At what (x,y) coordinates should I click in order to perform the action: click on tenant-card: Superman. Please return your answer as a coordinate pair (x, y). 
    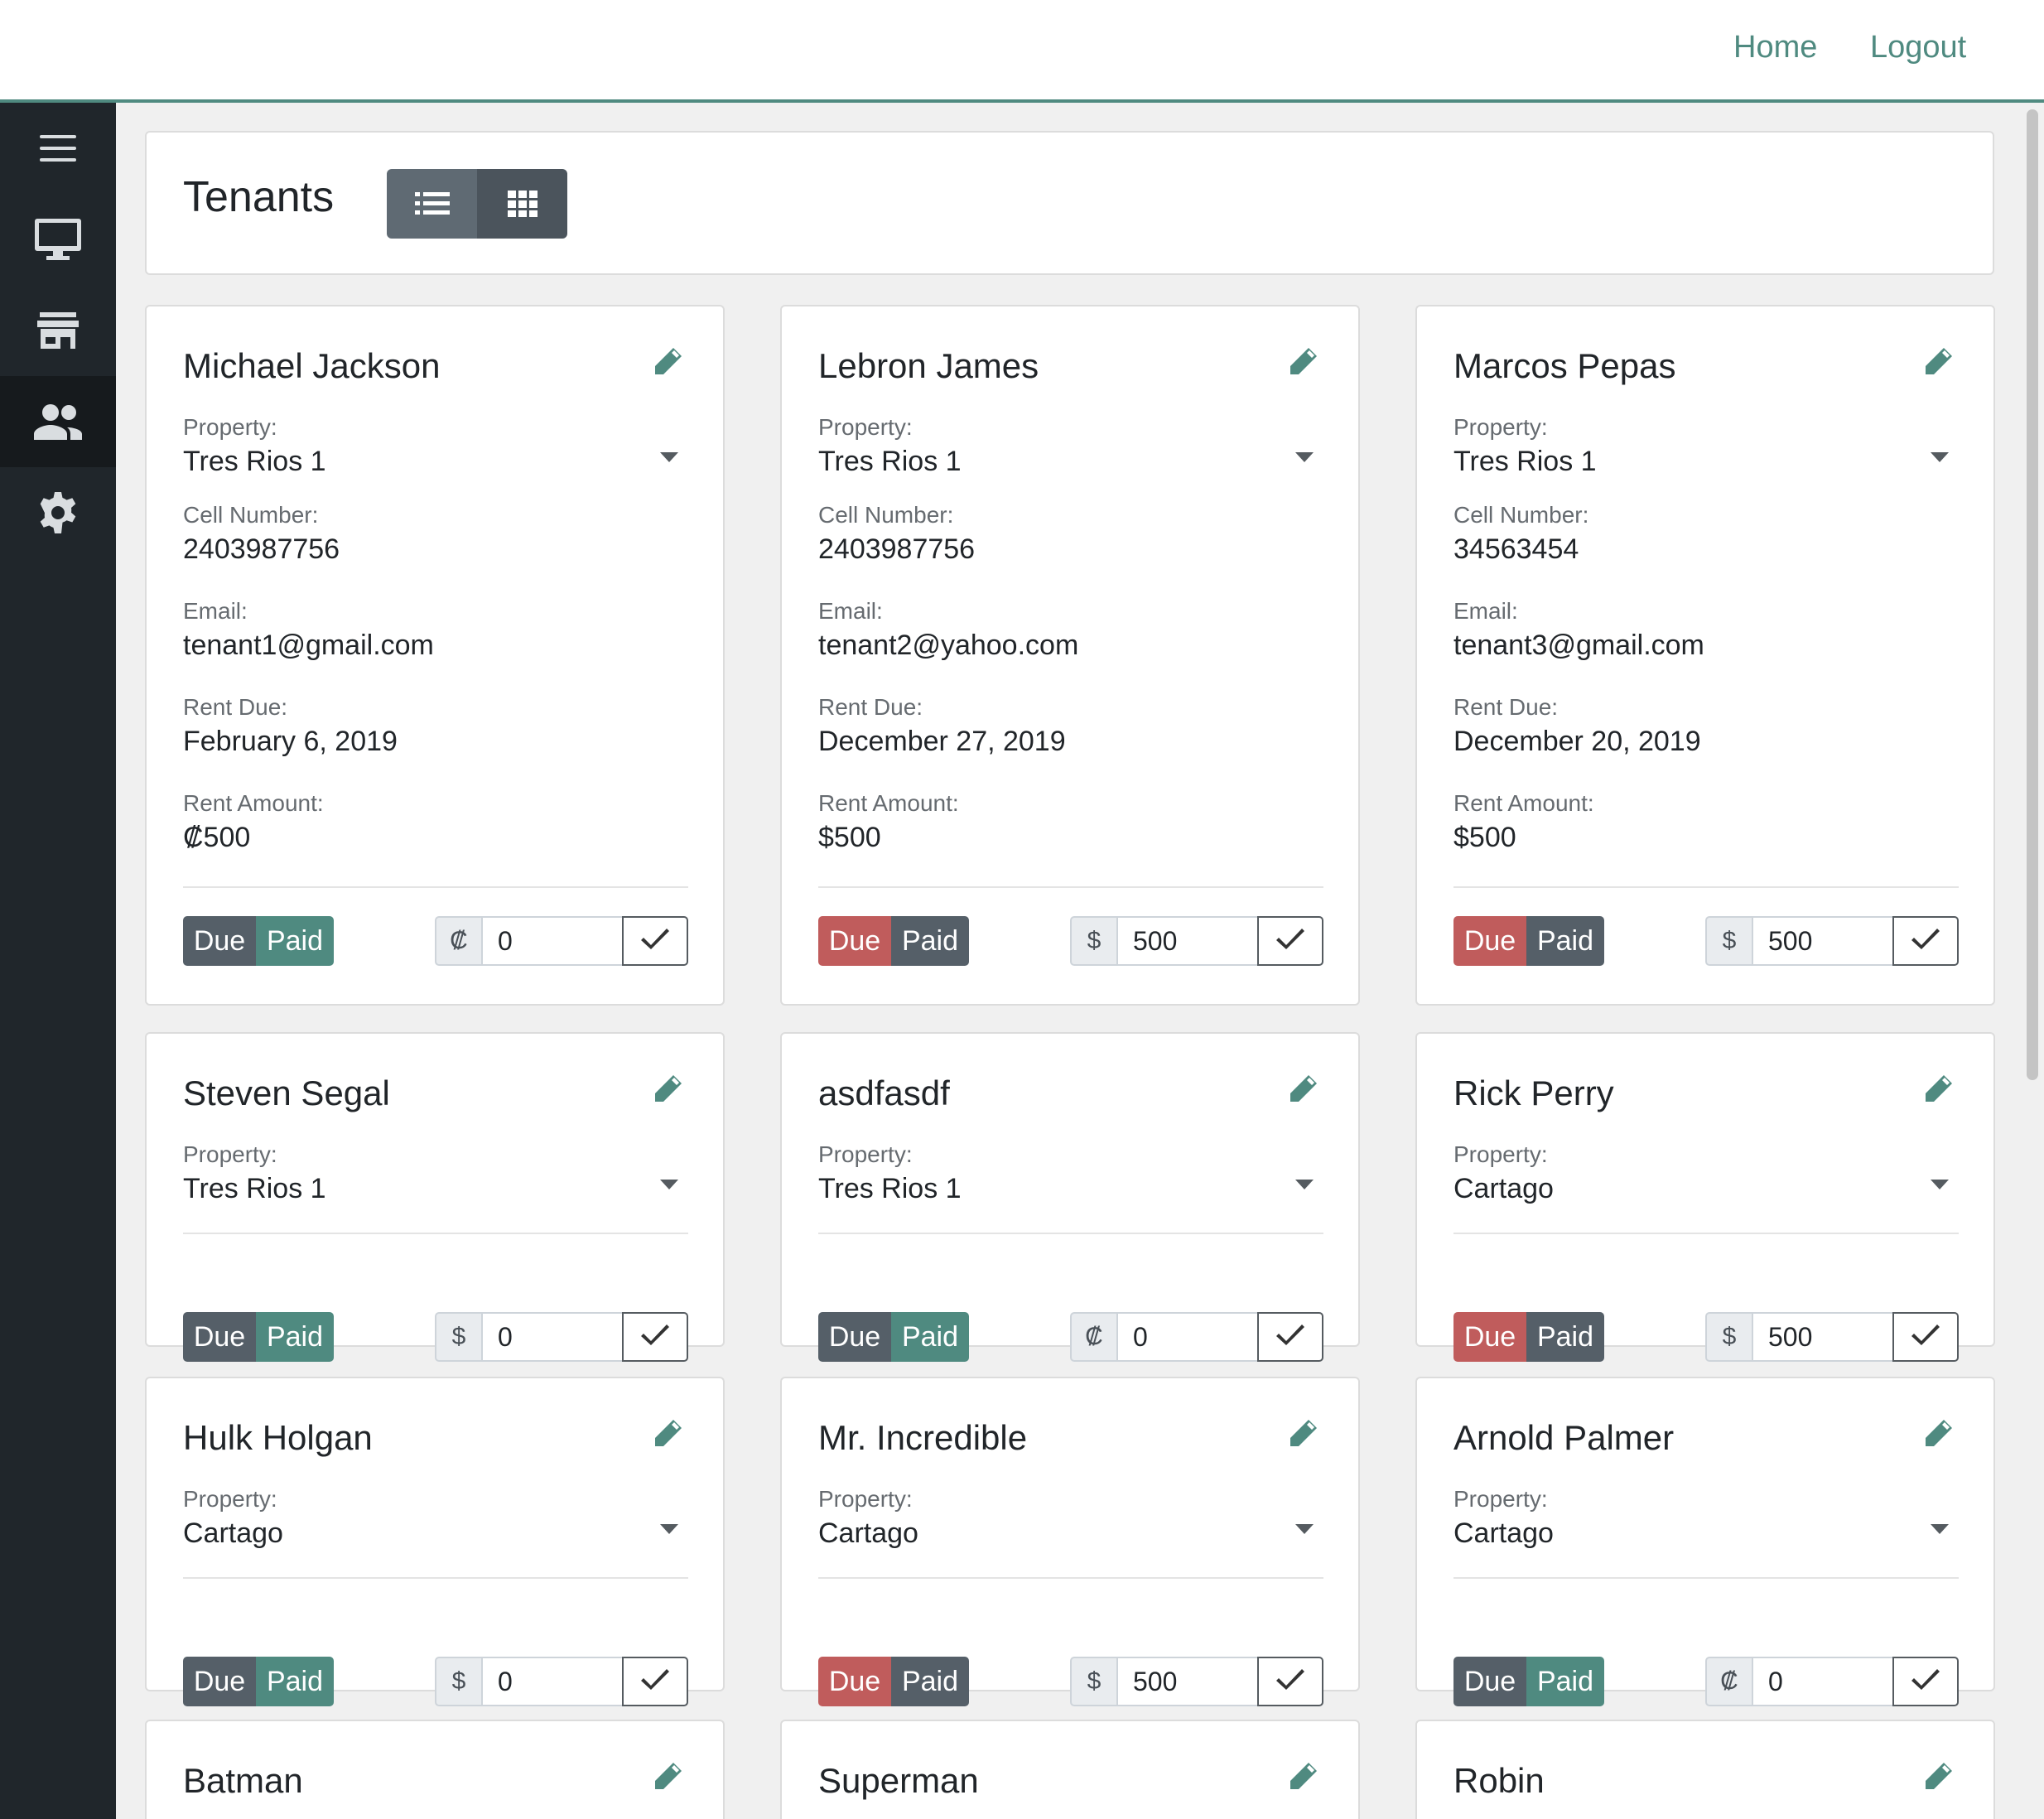
    Looking at the image, I should click on (1070, 1769).